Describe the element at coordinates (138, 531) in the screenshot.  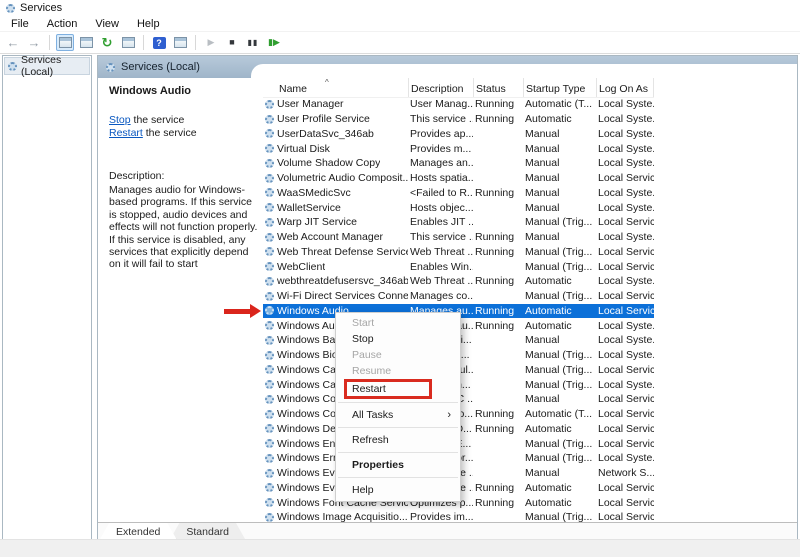
I see `tab-extended: Extended` at that location.